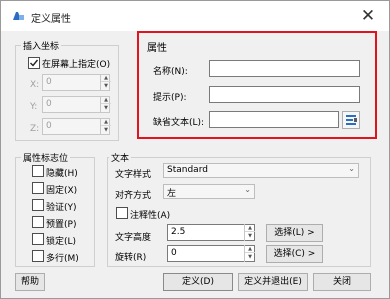  Describe the element at coordinates (35, 129) in the screenshot. I see `z-label: Z:` at that location.